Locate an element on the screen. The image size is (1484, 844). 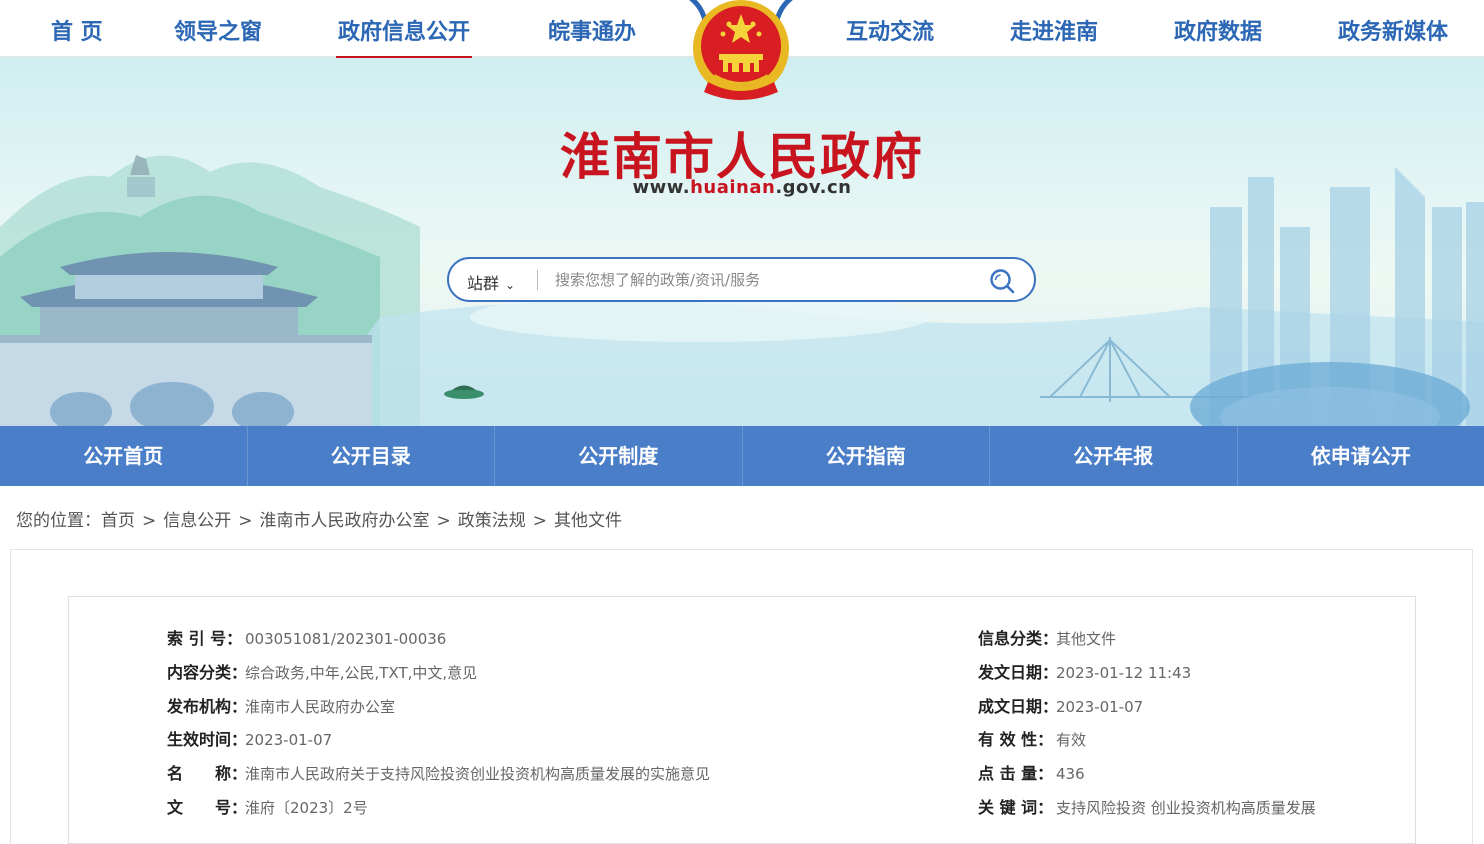
site-url-prefix: www. is located at coordinates (661, 187).